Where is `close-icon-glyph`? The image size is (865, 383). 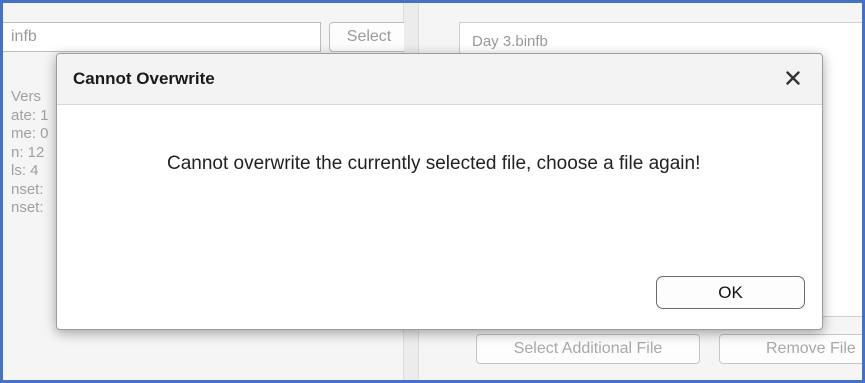 close-icon-glyph is located at coordinates (793, 78).